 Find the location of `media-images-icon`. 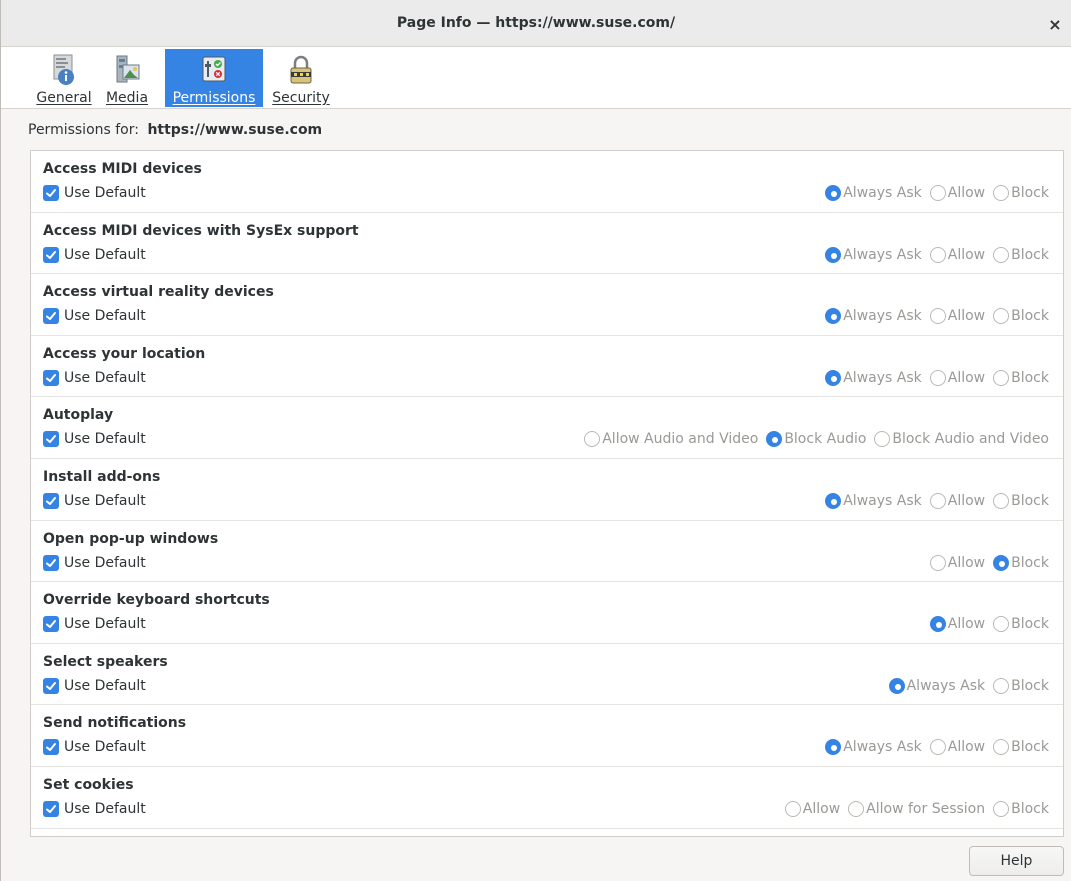

media-images-icon is located at coordinates (128, 69).